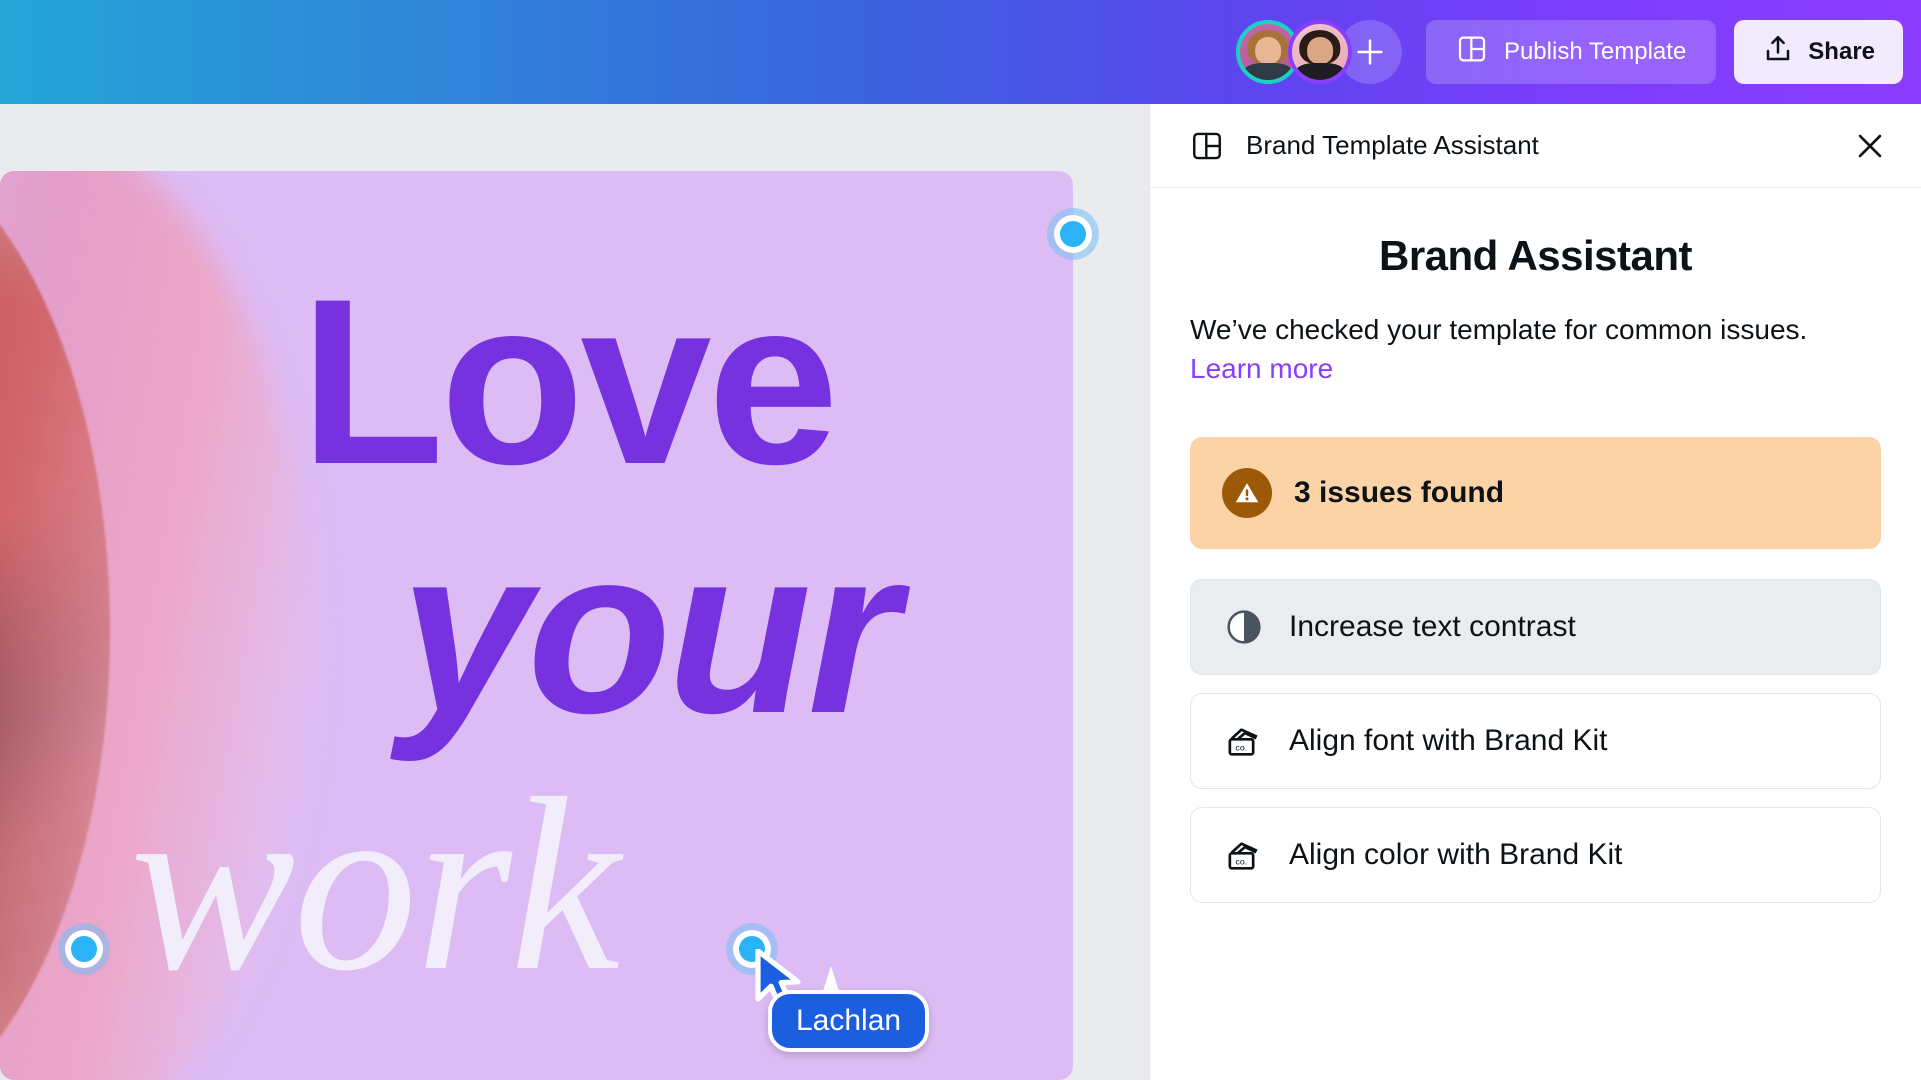  Describe the element at coordinates (960, 52) in the screenshot. I see `top-toolbar: Publish Template Share` at that location.